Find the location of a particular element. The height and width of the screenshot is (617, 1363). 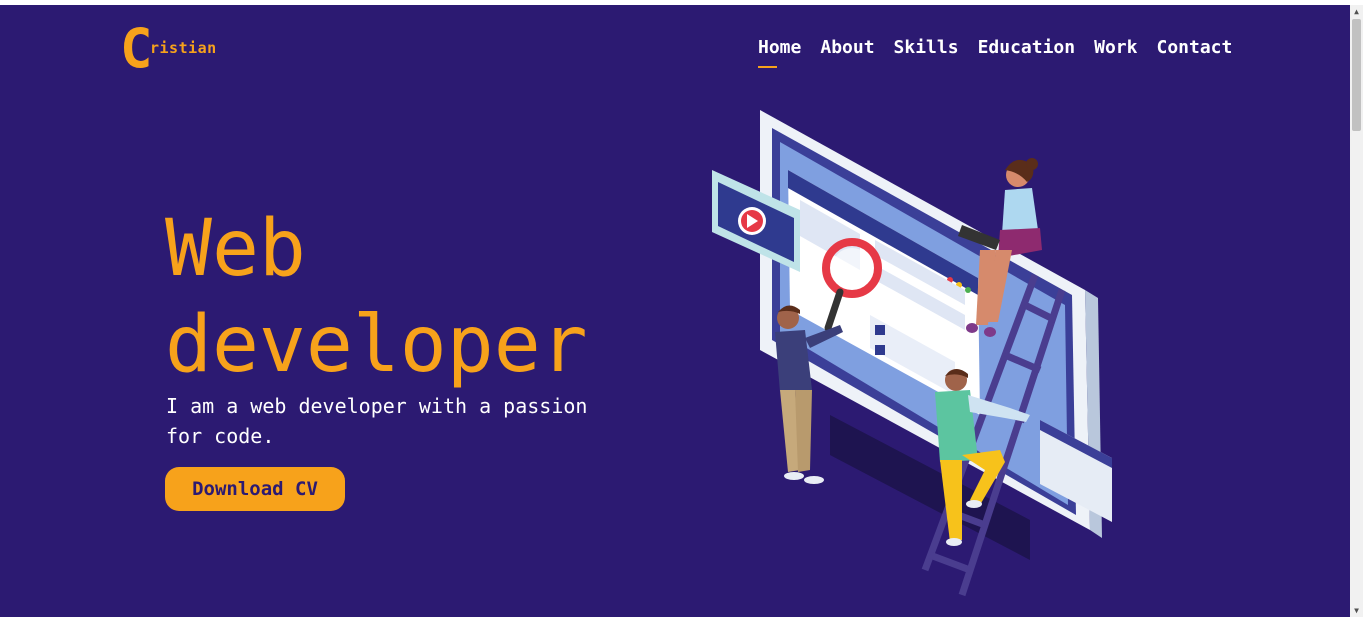

hero-title-line2: developer is located at coordinates (376, 345).